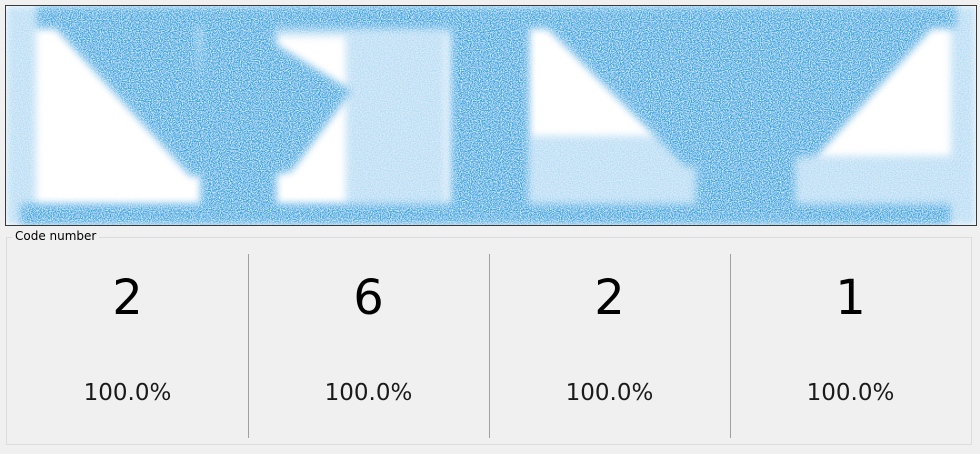  What do you see at coordinates (850, 298) in the screenshot?
I see `code-digit: 1` at bounding box center [850, 298].